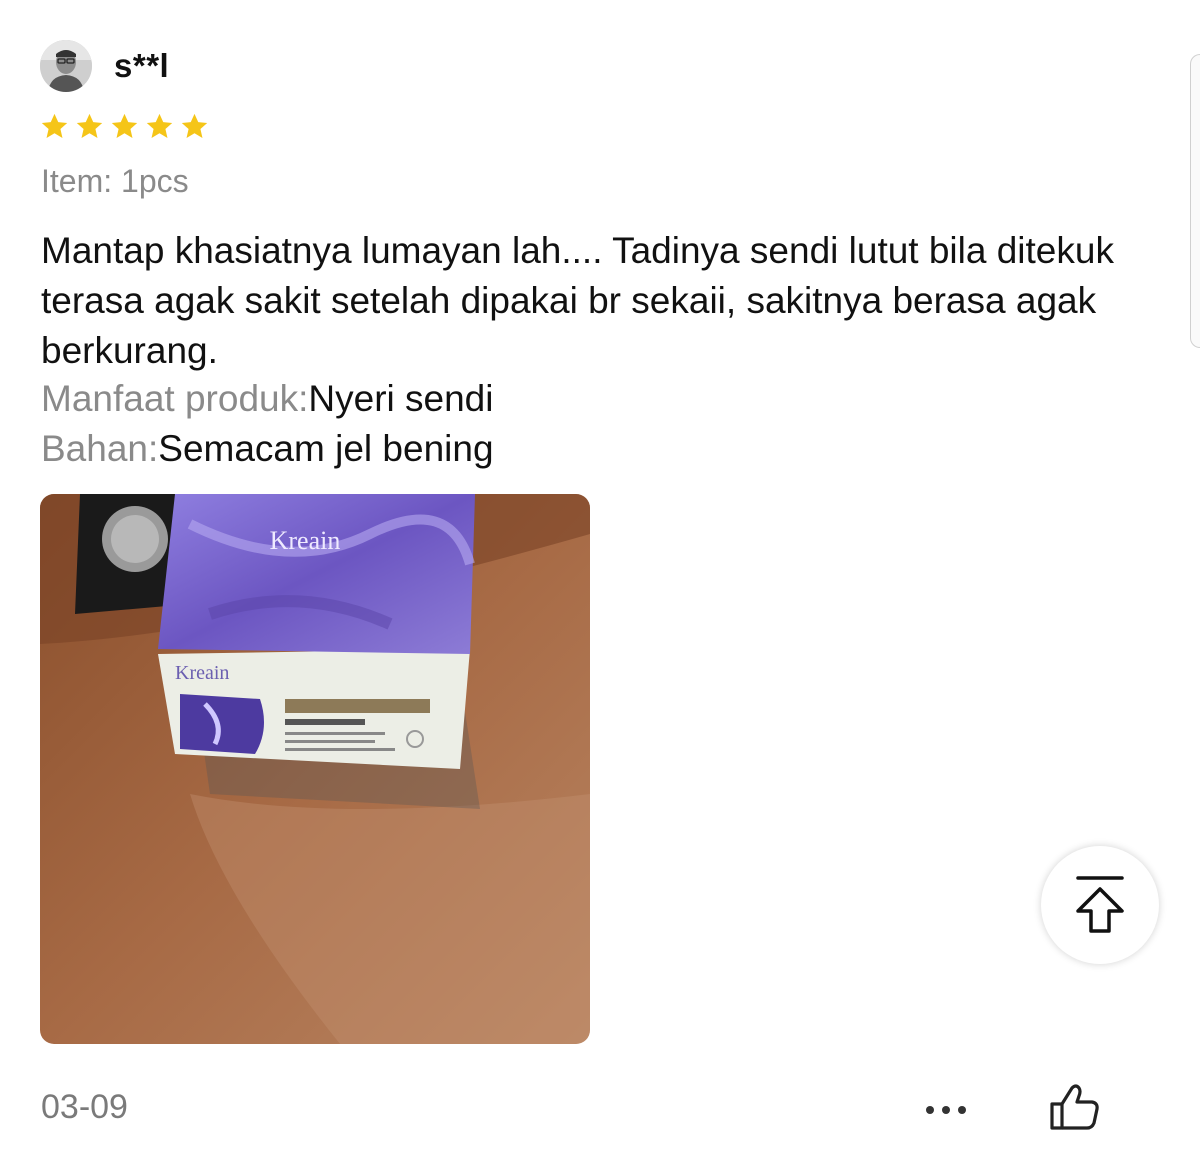  Describe the element at coordinates (175, 398) in the screenshot. I see `attribute-label: Manfaat produk:` at that location.